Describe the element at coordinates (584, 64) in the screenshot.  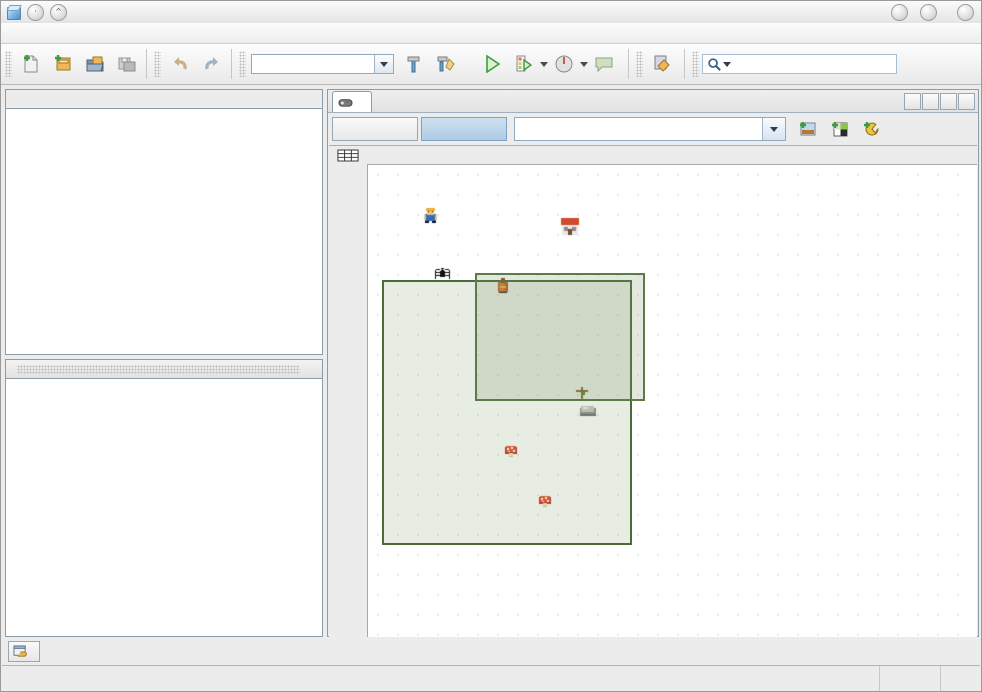
I see `profile-dropdown-arrow` at that location.